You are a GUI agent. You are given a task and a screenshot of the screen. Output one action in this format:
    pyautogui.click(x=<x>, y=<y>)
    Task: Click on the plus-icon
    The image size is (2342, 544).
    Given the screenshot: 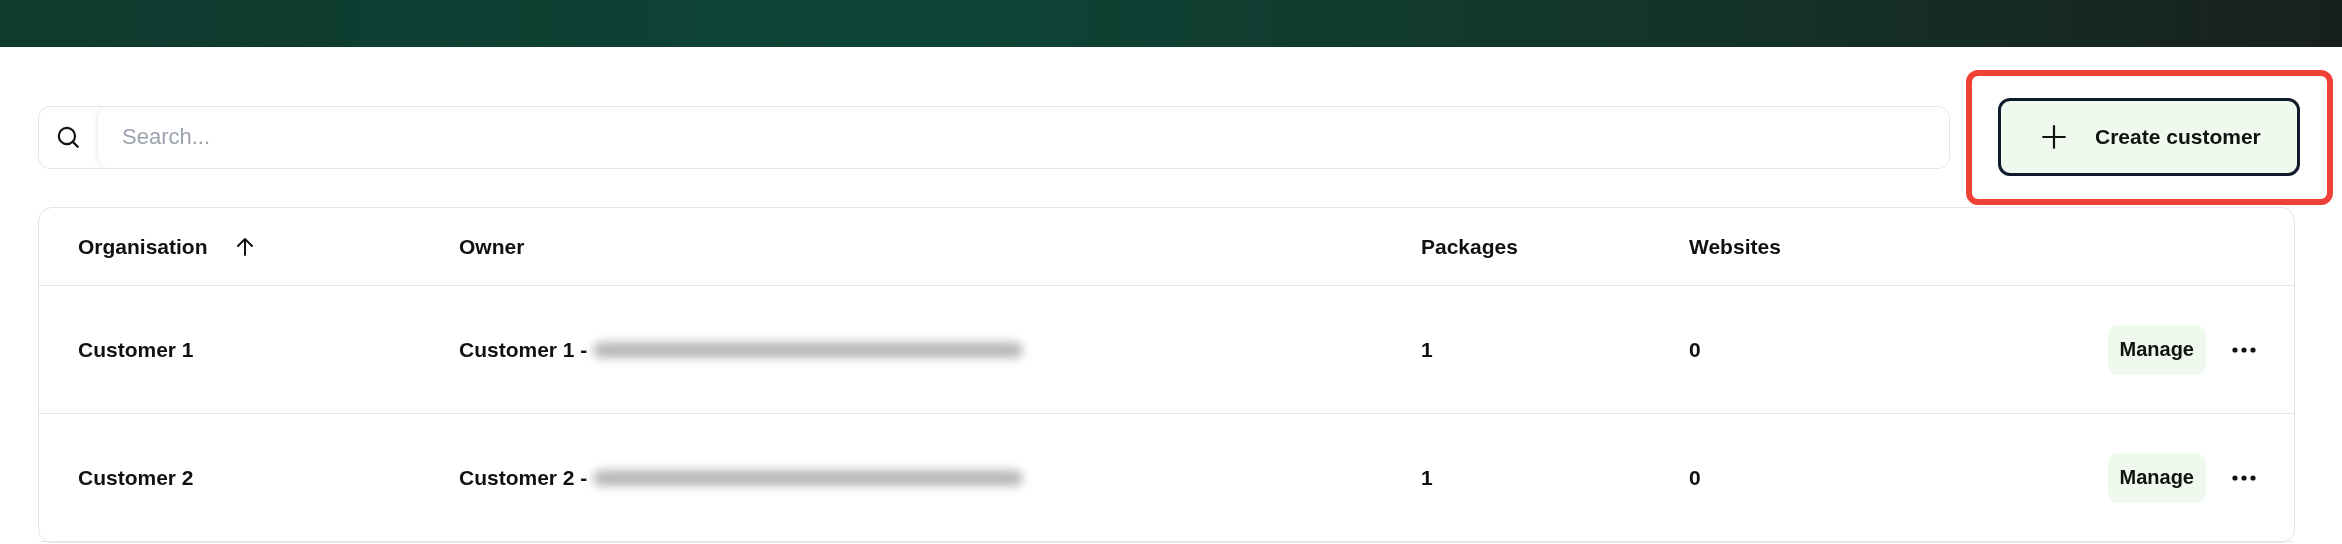 What is the action you would take?
    pyautogui.click(x=2054, y=137)
    